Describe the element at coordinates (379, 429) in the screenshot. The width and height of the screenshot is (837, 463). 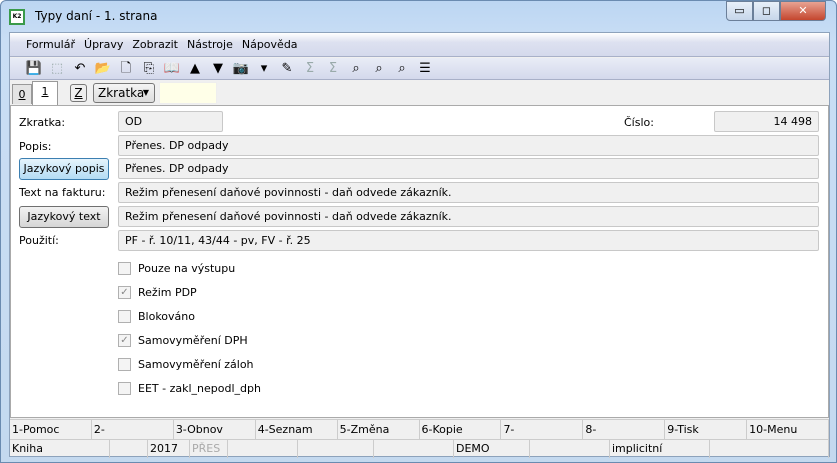
I see `function-key: 5-Změna` at that location.